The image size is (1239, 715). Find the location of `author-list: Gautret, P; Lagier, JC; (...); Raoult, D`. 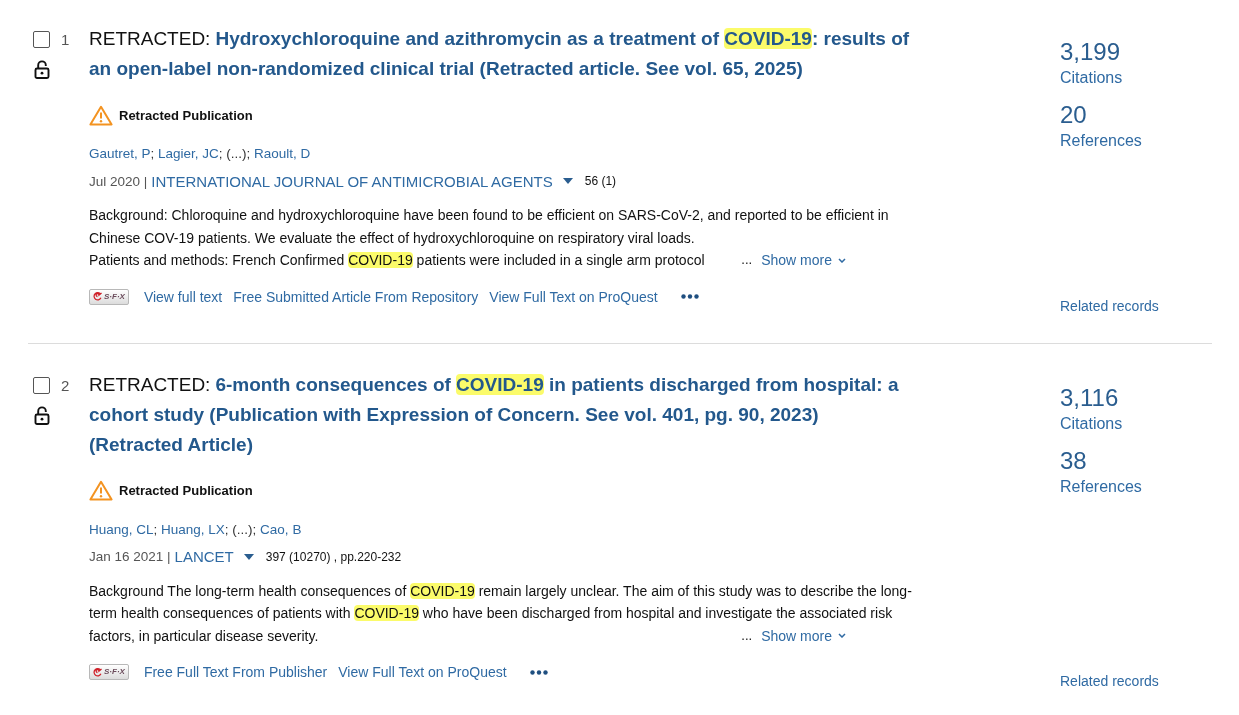

author-list: Gautret, P; Lagier, JC; (...); Raoult, D is located at coordinates (504, 154).